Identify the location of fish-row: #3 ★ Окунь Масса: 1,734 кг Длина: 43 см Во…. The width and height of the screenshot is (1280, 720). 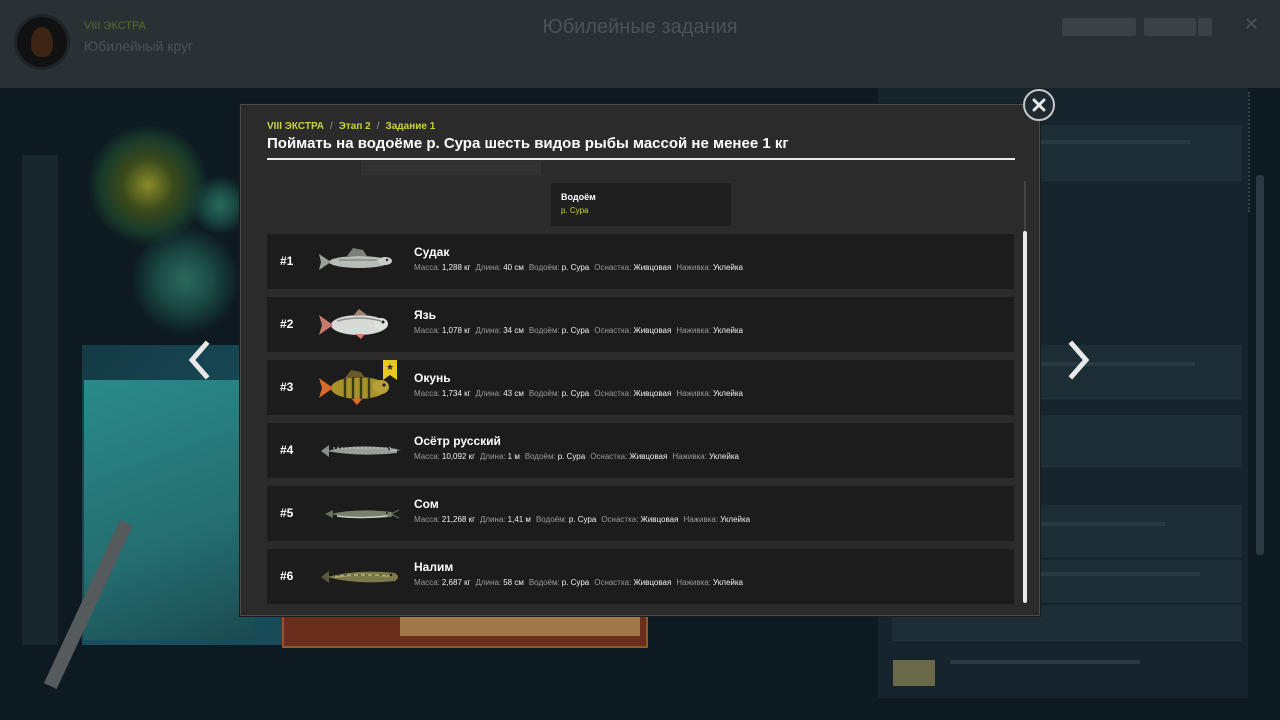
(640, 387).